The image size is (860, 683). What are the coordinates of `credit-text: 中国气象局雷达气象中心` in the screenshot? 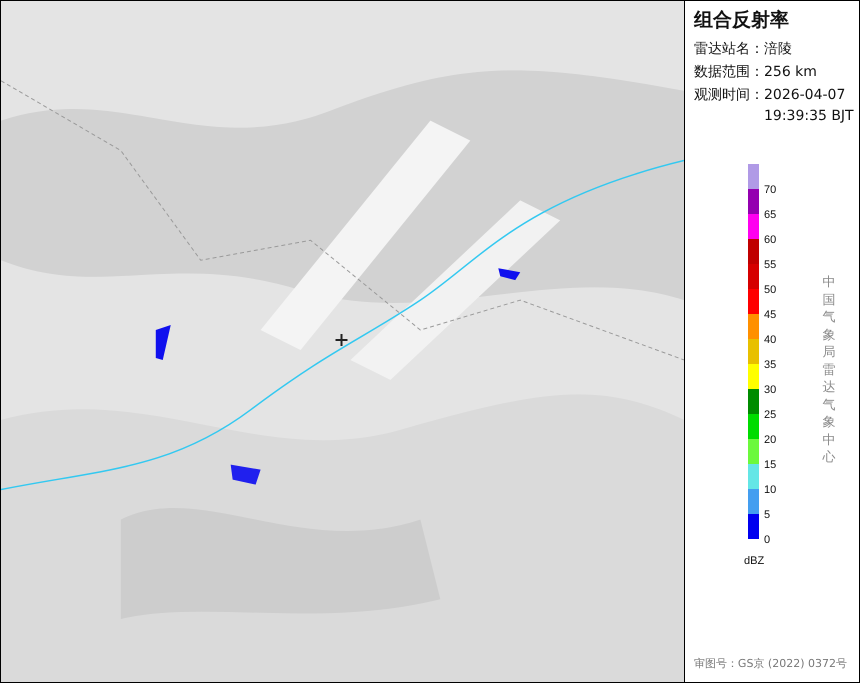 It's located at (829, 371).